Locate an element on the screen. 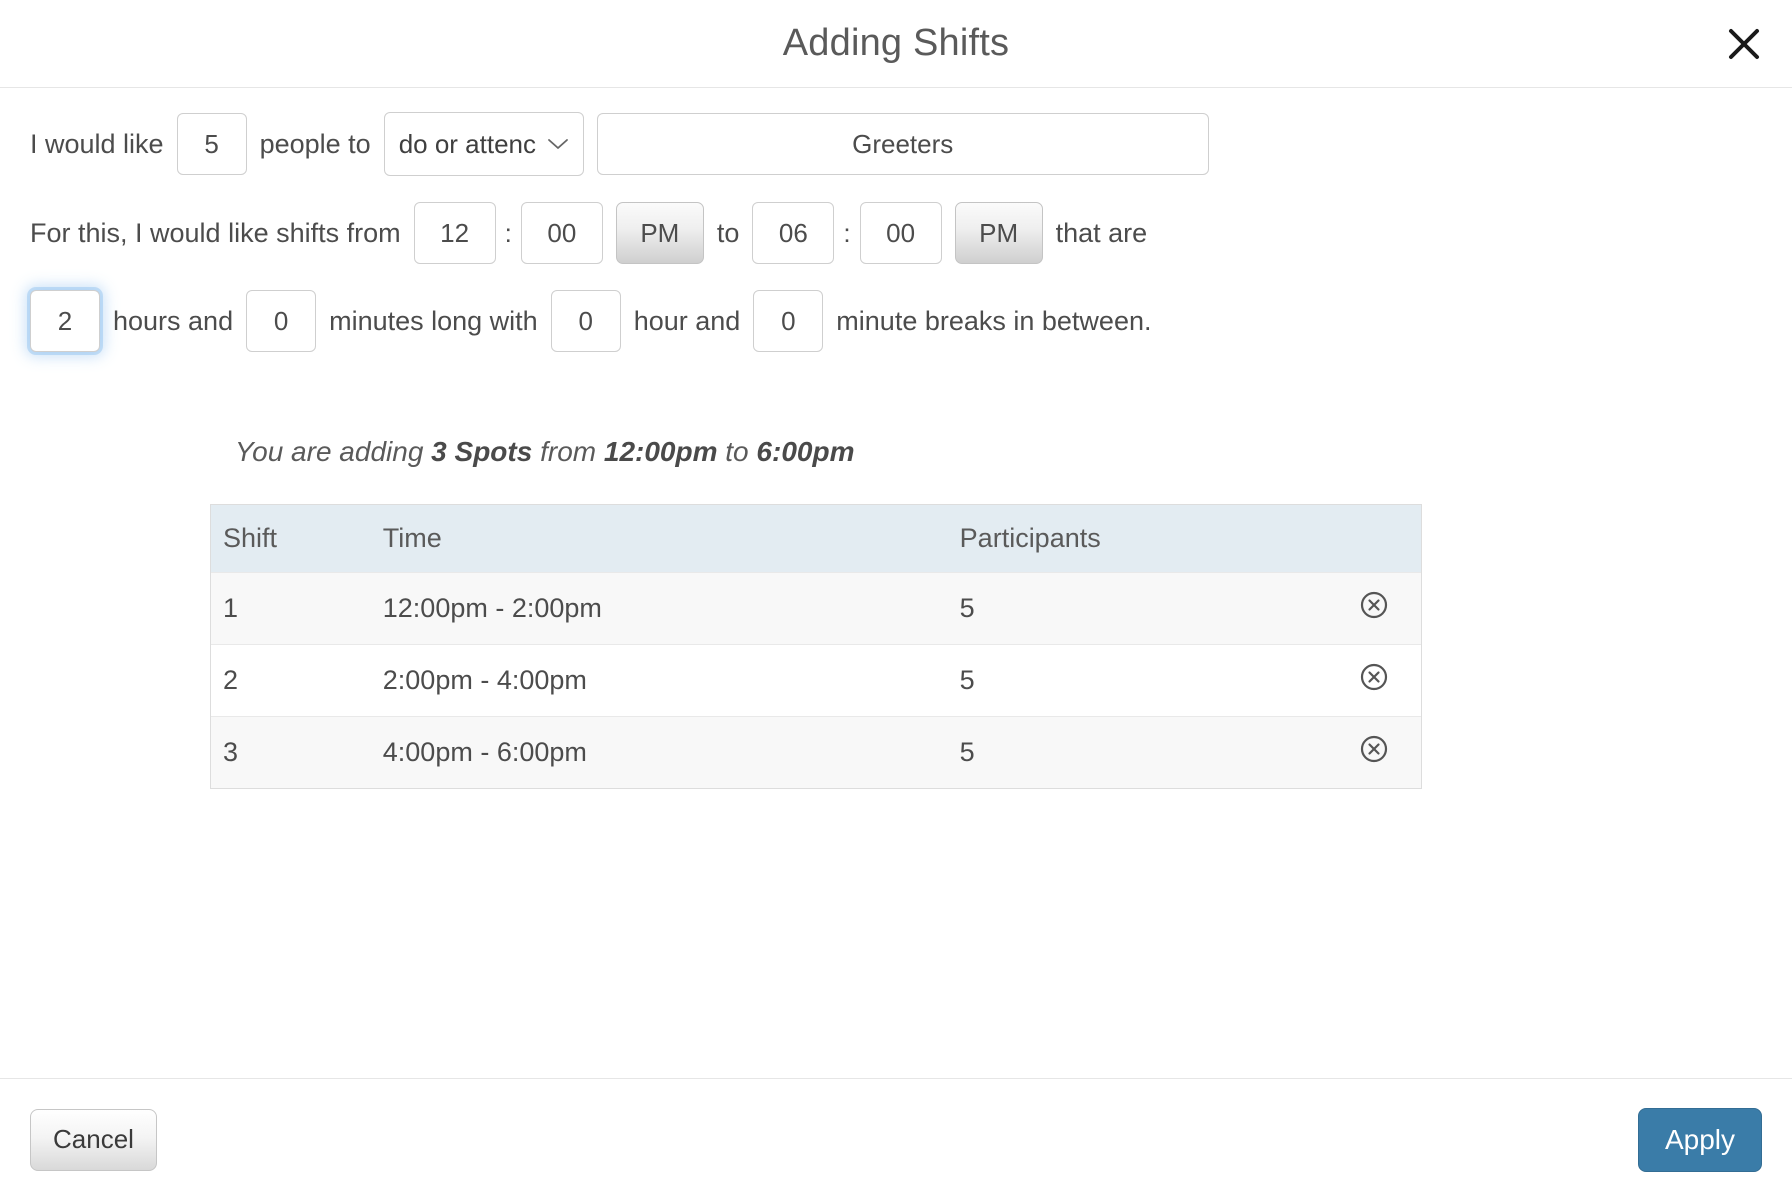 This screenshot has width=1792, height=1200. summary-part2: from is located at coordinates (568, 451).